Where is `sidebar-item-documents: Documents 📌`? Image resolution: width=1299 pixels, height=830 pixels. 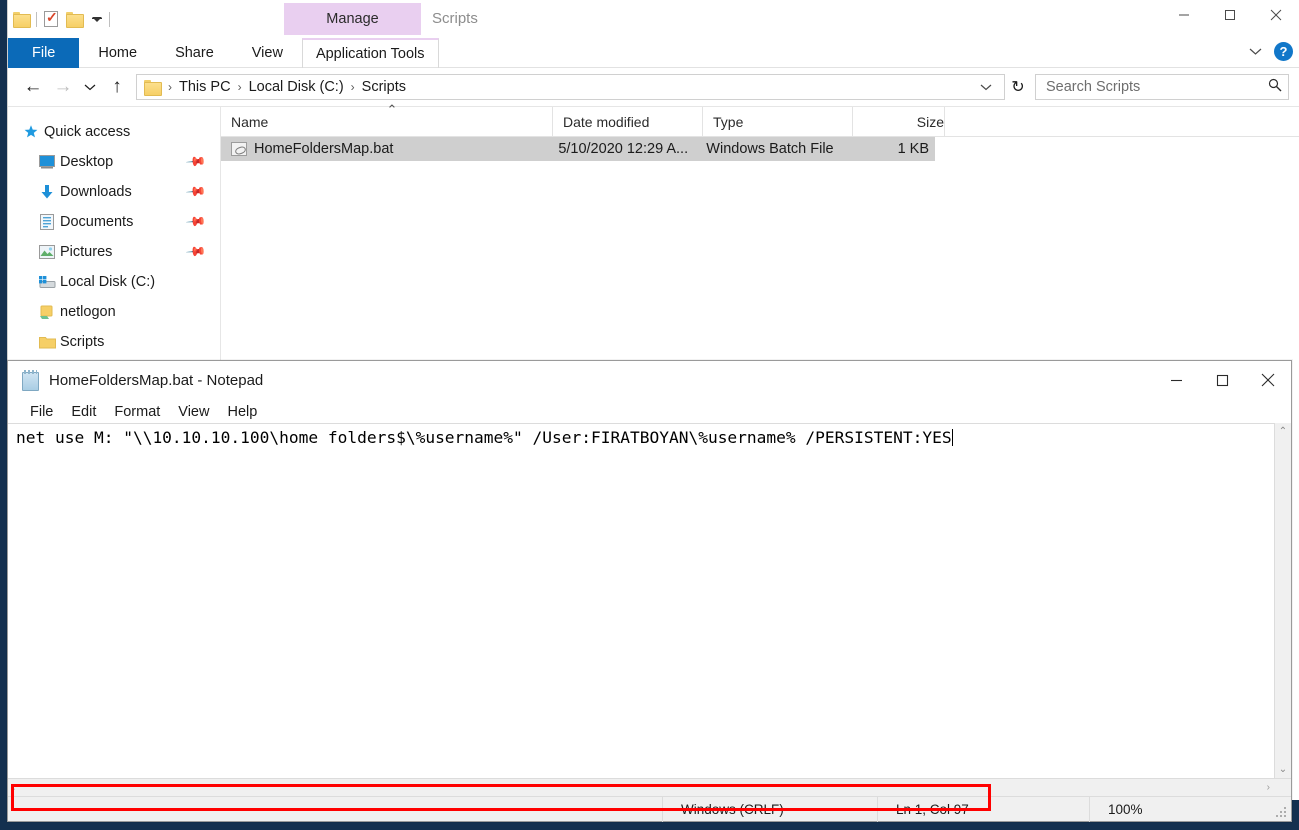 sidebar-item-documents: Documents 📌 is located at coordinates (114, 222).